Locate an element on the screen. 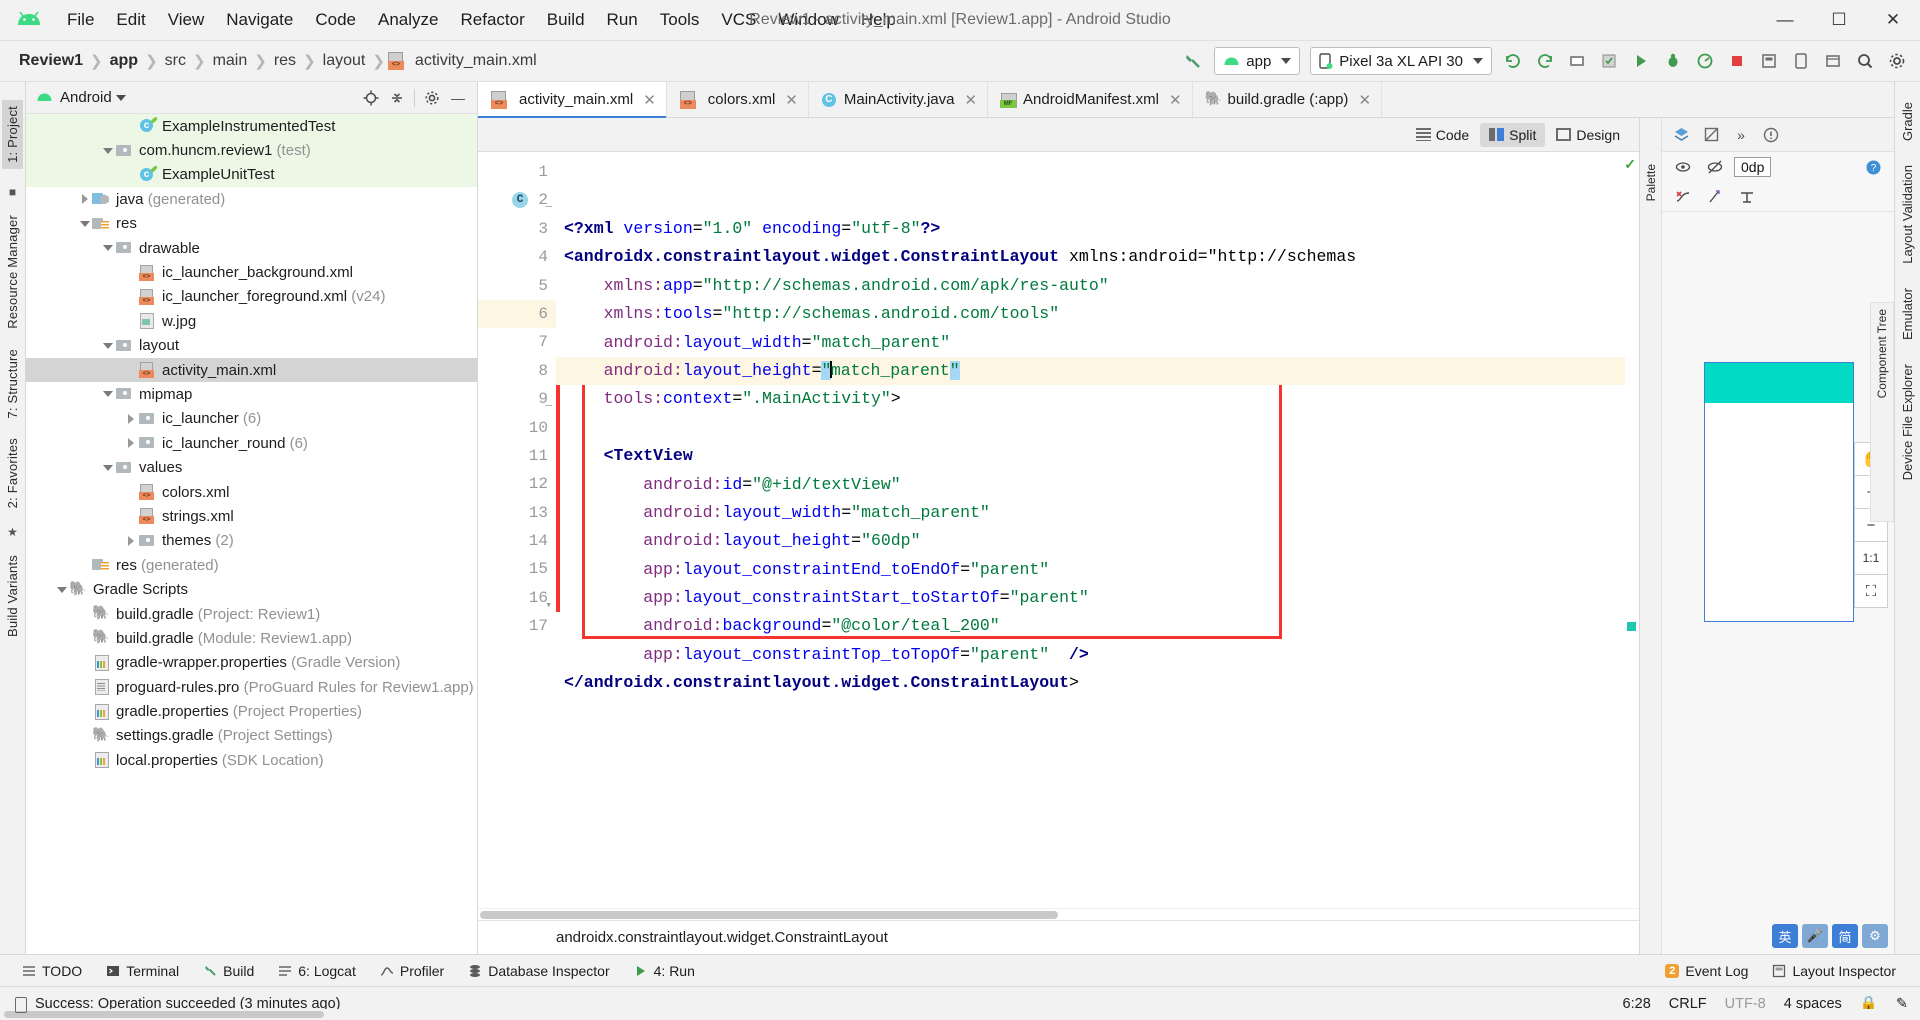 The height and width of the screenshot is (1020, 1920). project-tree-hscrollbar is located at coordinates (960, 1014).